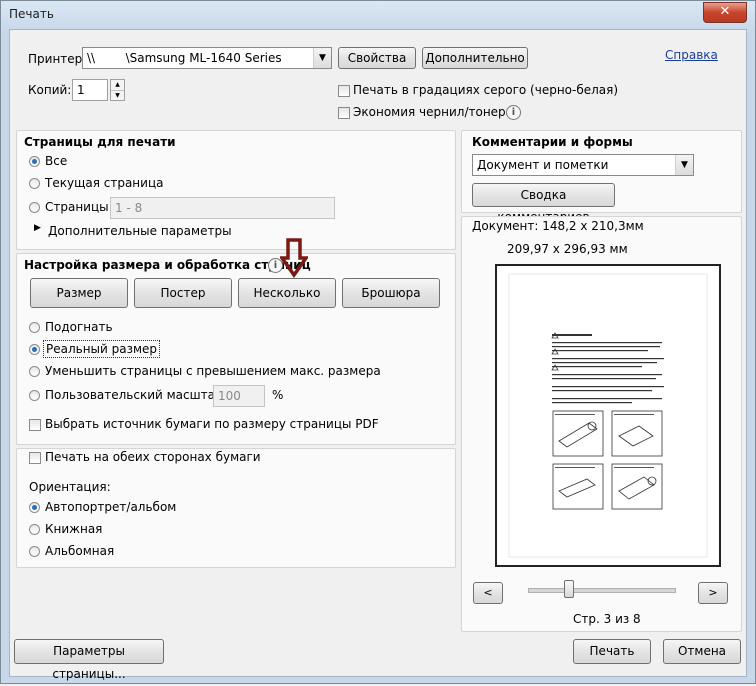  I want to click on orientation-auto-radio, so click(34, 507).